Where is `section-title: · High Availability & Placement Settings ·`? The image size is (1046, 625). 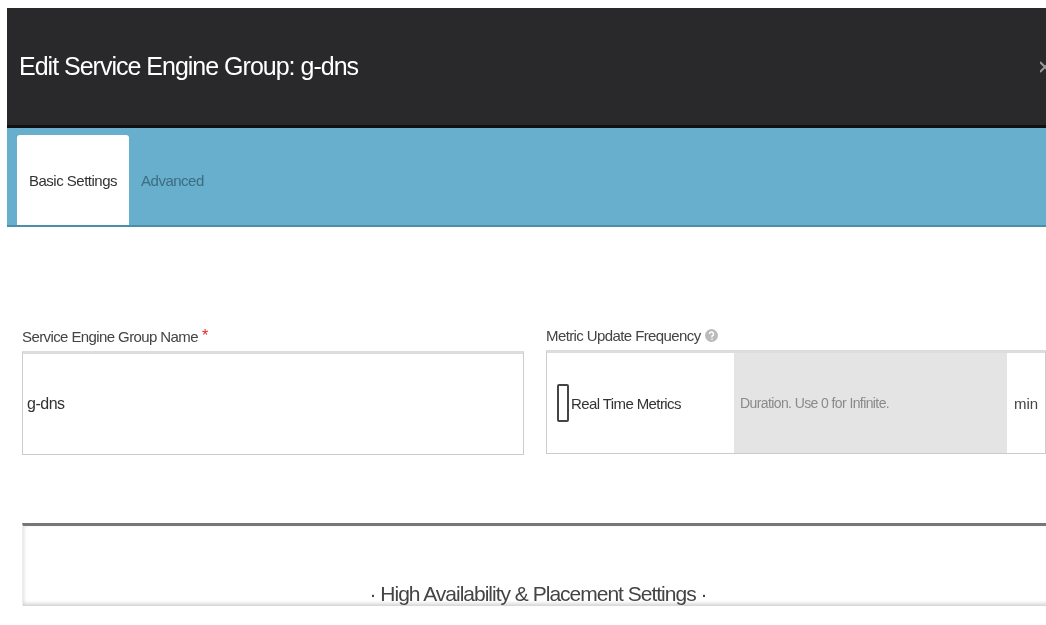
section-title: · High Availability & Placement Settings · is located at coordinates (538, 594).